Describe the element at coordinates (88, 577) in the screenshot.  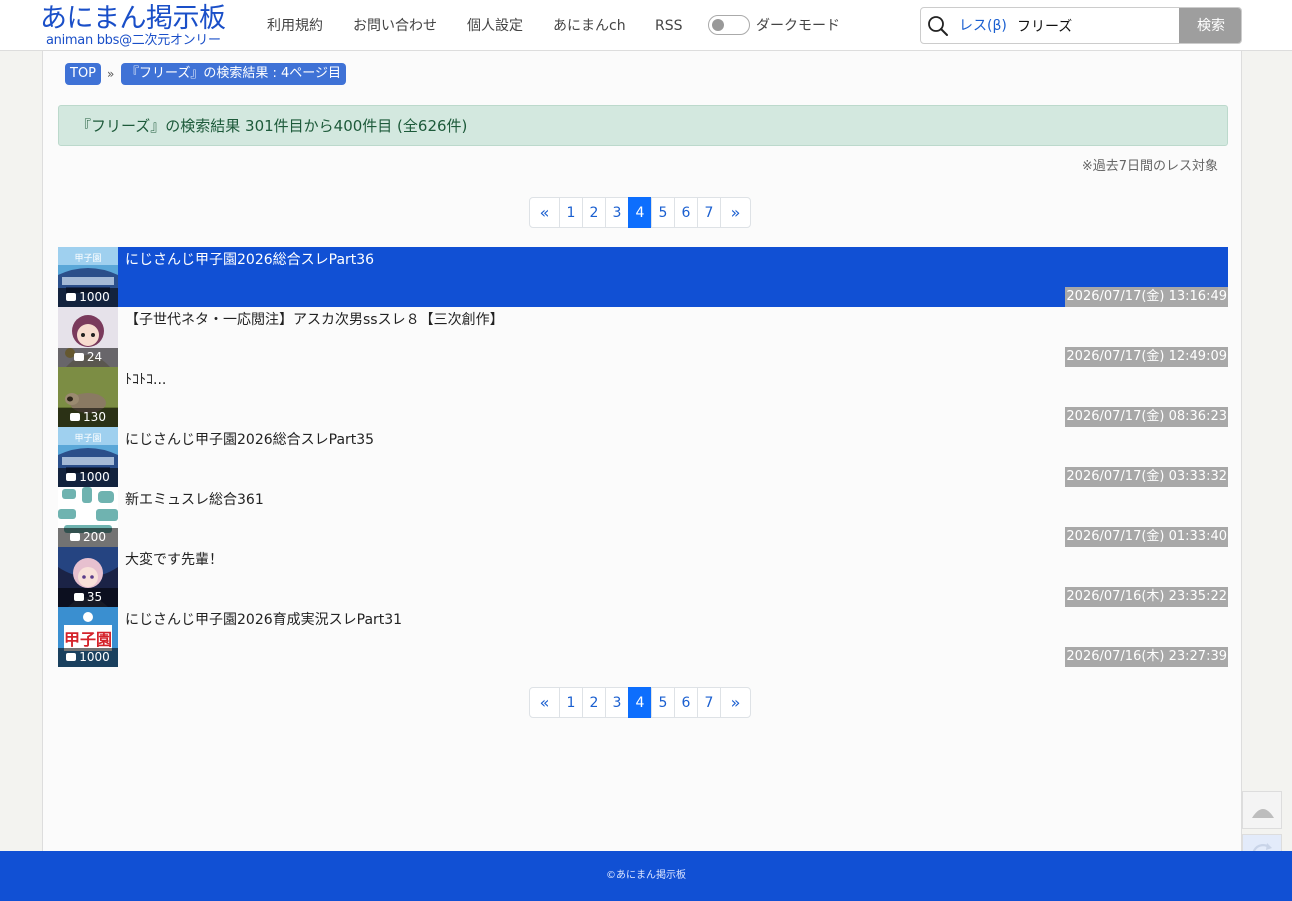
I see `thread-thumbnail: 35` at that location.